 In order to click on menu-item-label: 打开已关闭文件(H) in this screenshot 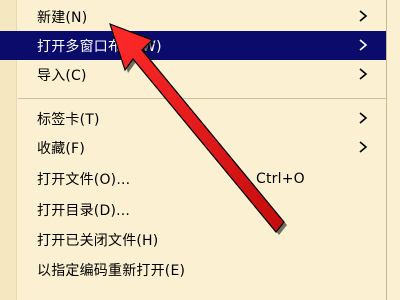, I will do `click(98, 240)`.